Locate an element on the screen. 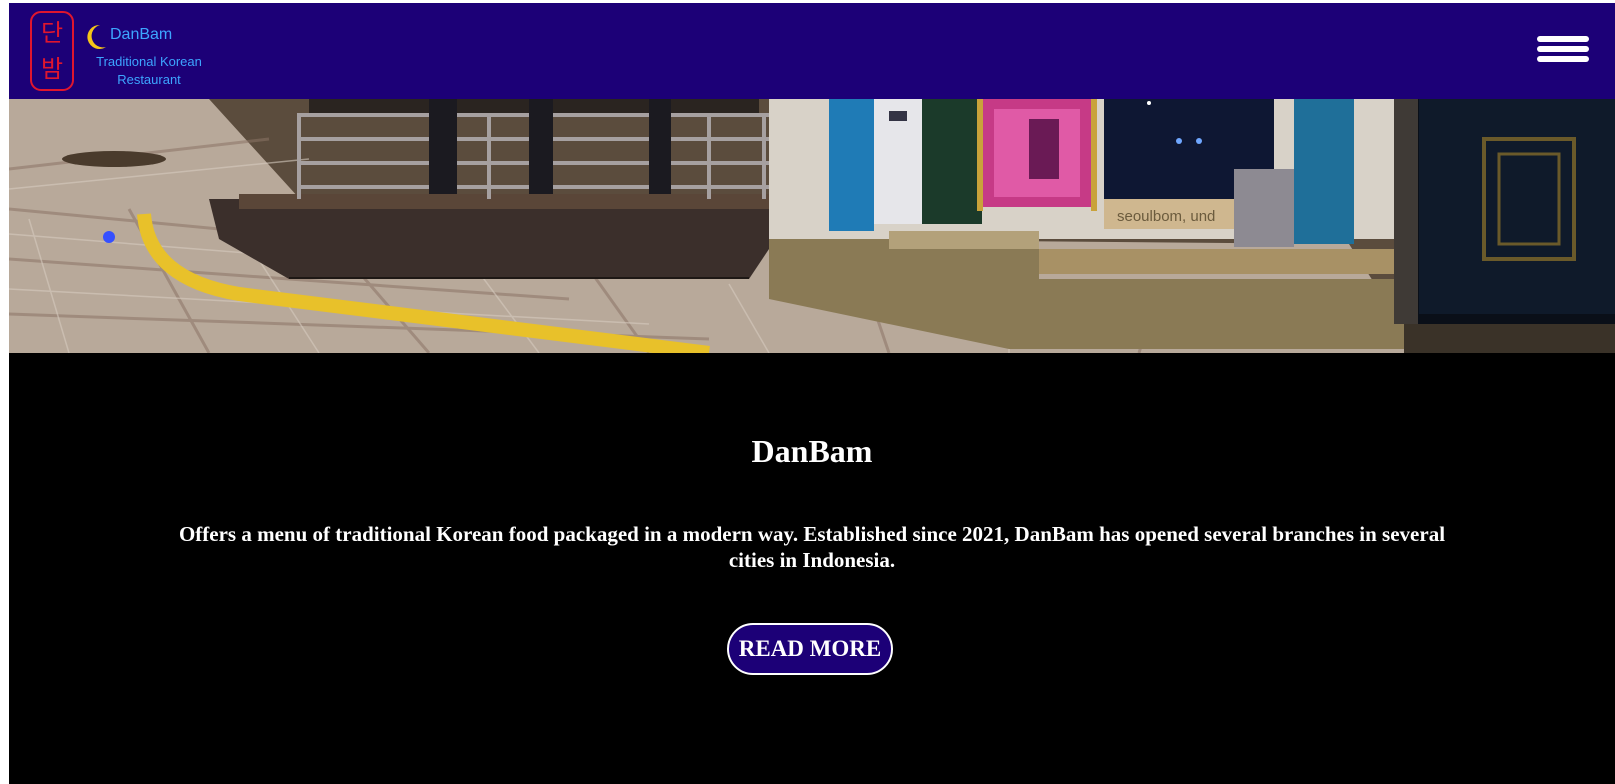 The image size is (1615, 784). logo: 단 밤 DanBam Traditional Korean Restaurant is located at coordinates (130, 52).